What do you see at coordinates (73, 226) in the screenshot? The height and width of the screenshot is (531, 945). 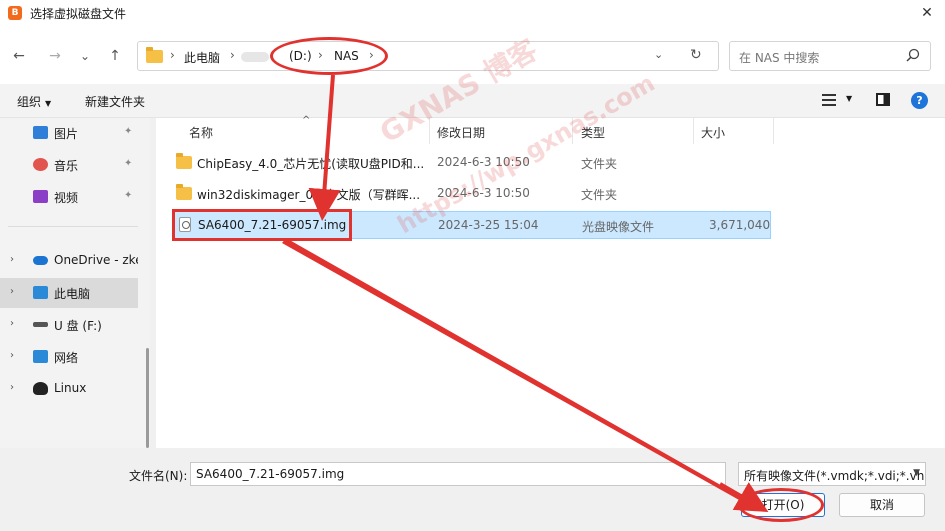 I see `sidebar-divider` at bounding box center [73, 226].